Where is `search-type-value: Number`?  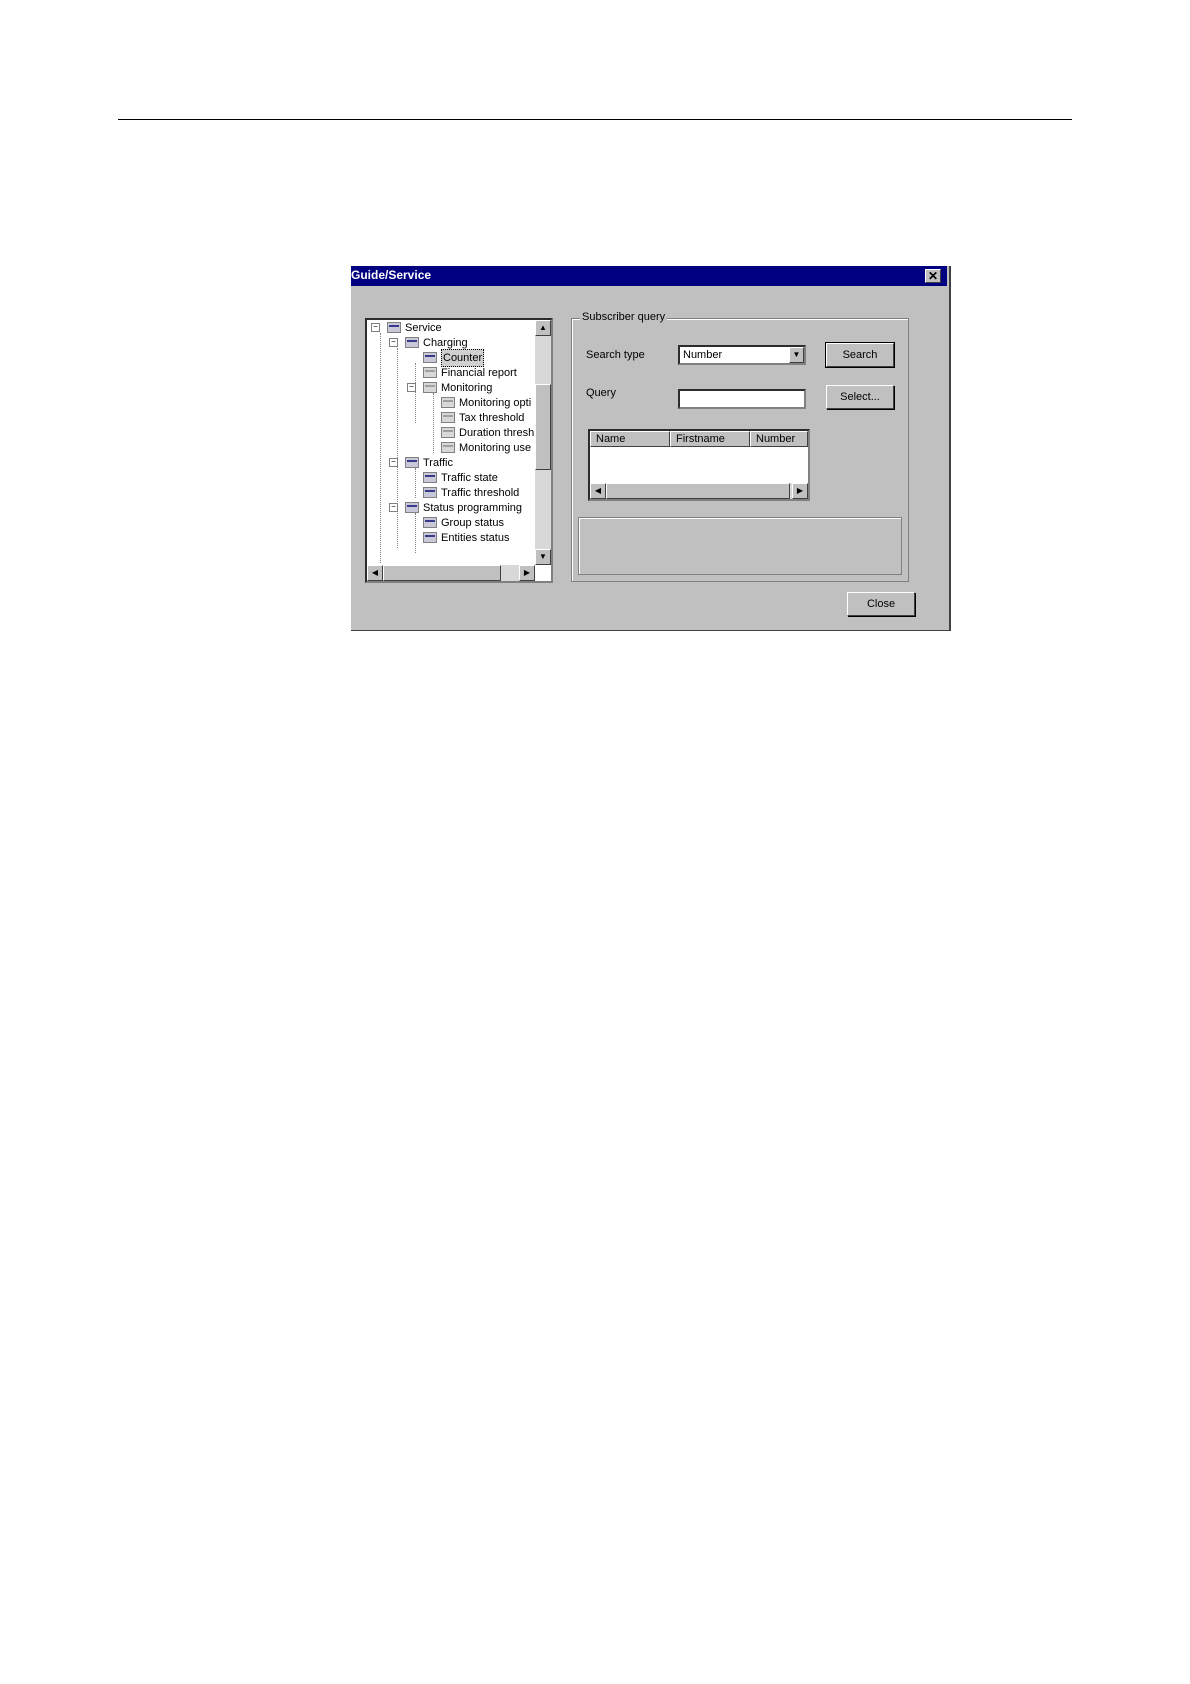
search-type-value: Number is located at coordinates (703, 355).